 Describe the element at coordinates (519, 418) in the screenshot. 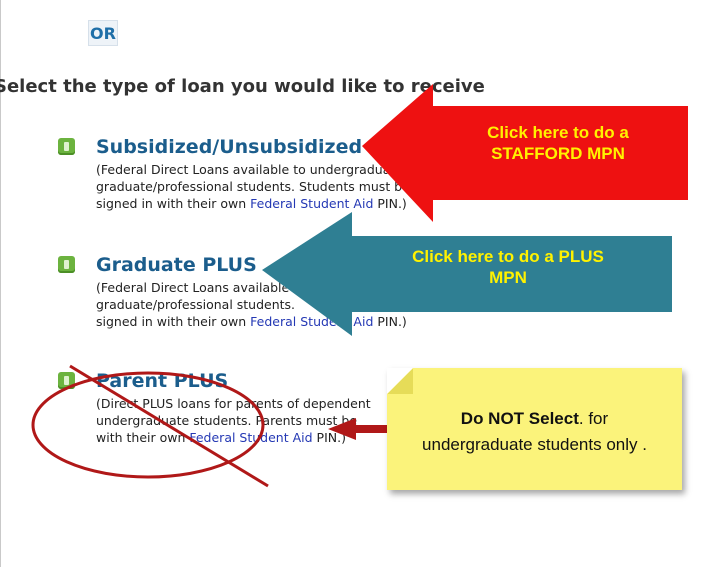

I see `note-bold-text: Do NOT Select` at that location.